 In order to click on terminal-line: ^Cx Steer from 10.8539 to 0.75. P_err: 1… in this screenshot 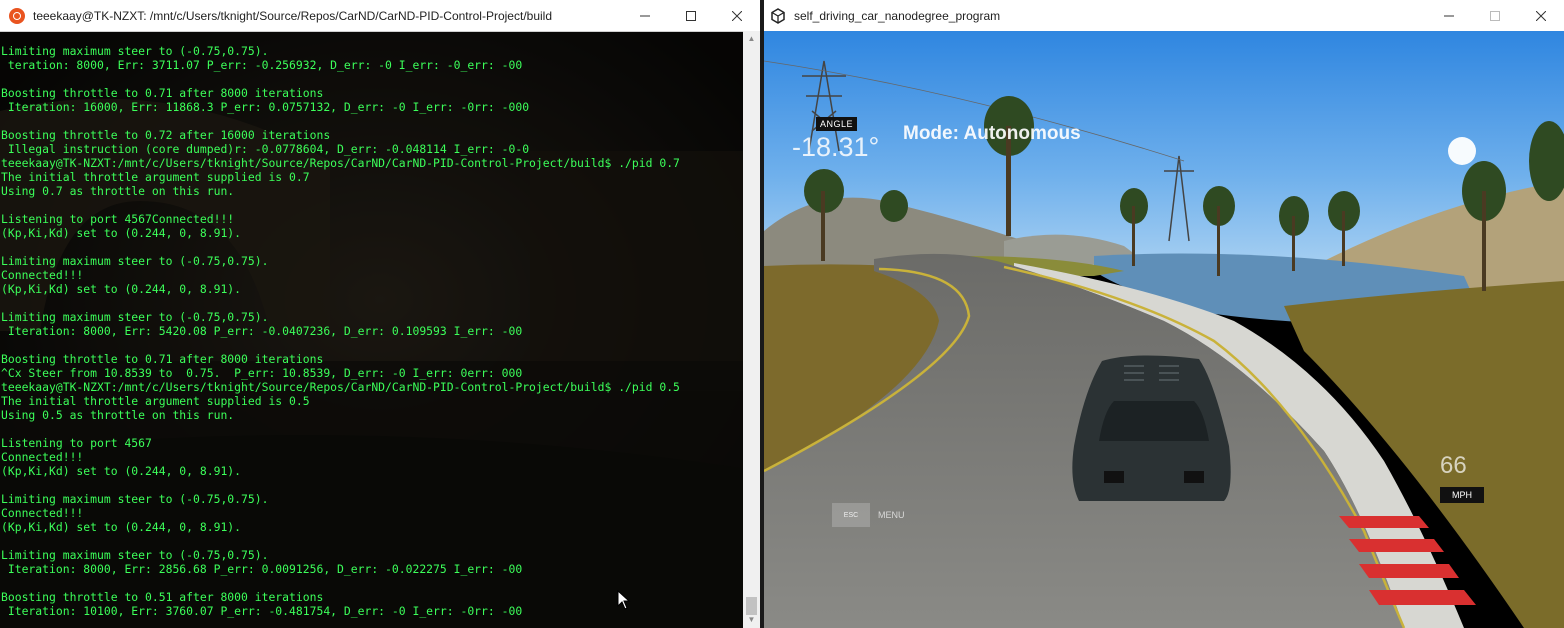, I will do `click(262, 373)`.